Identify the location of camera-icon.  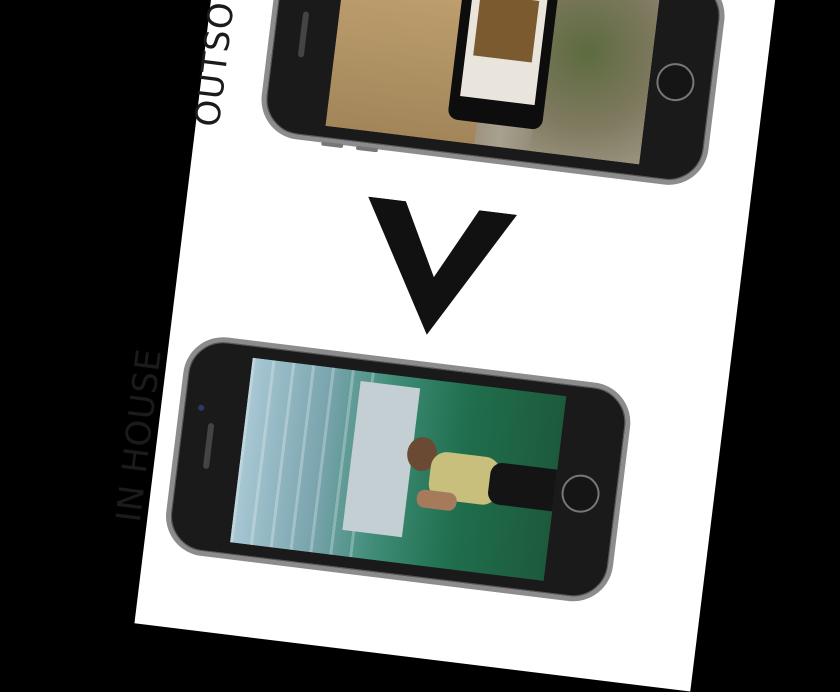
(201, 407).